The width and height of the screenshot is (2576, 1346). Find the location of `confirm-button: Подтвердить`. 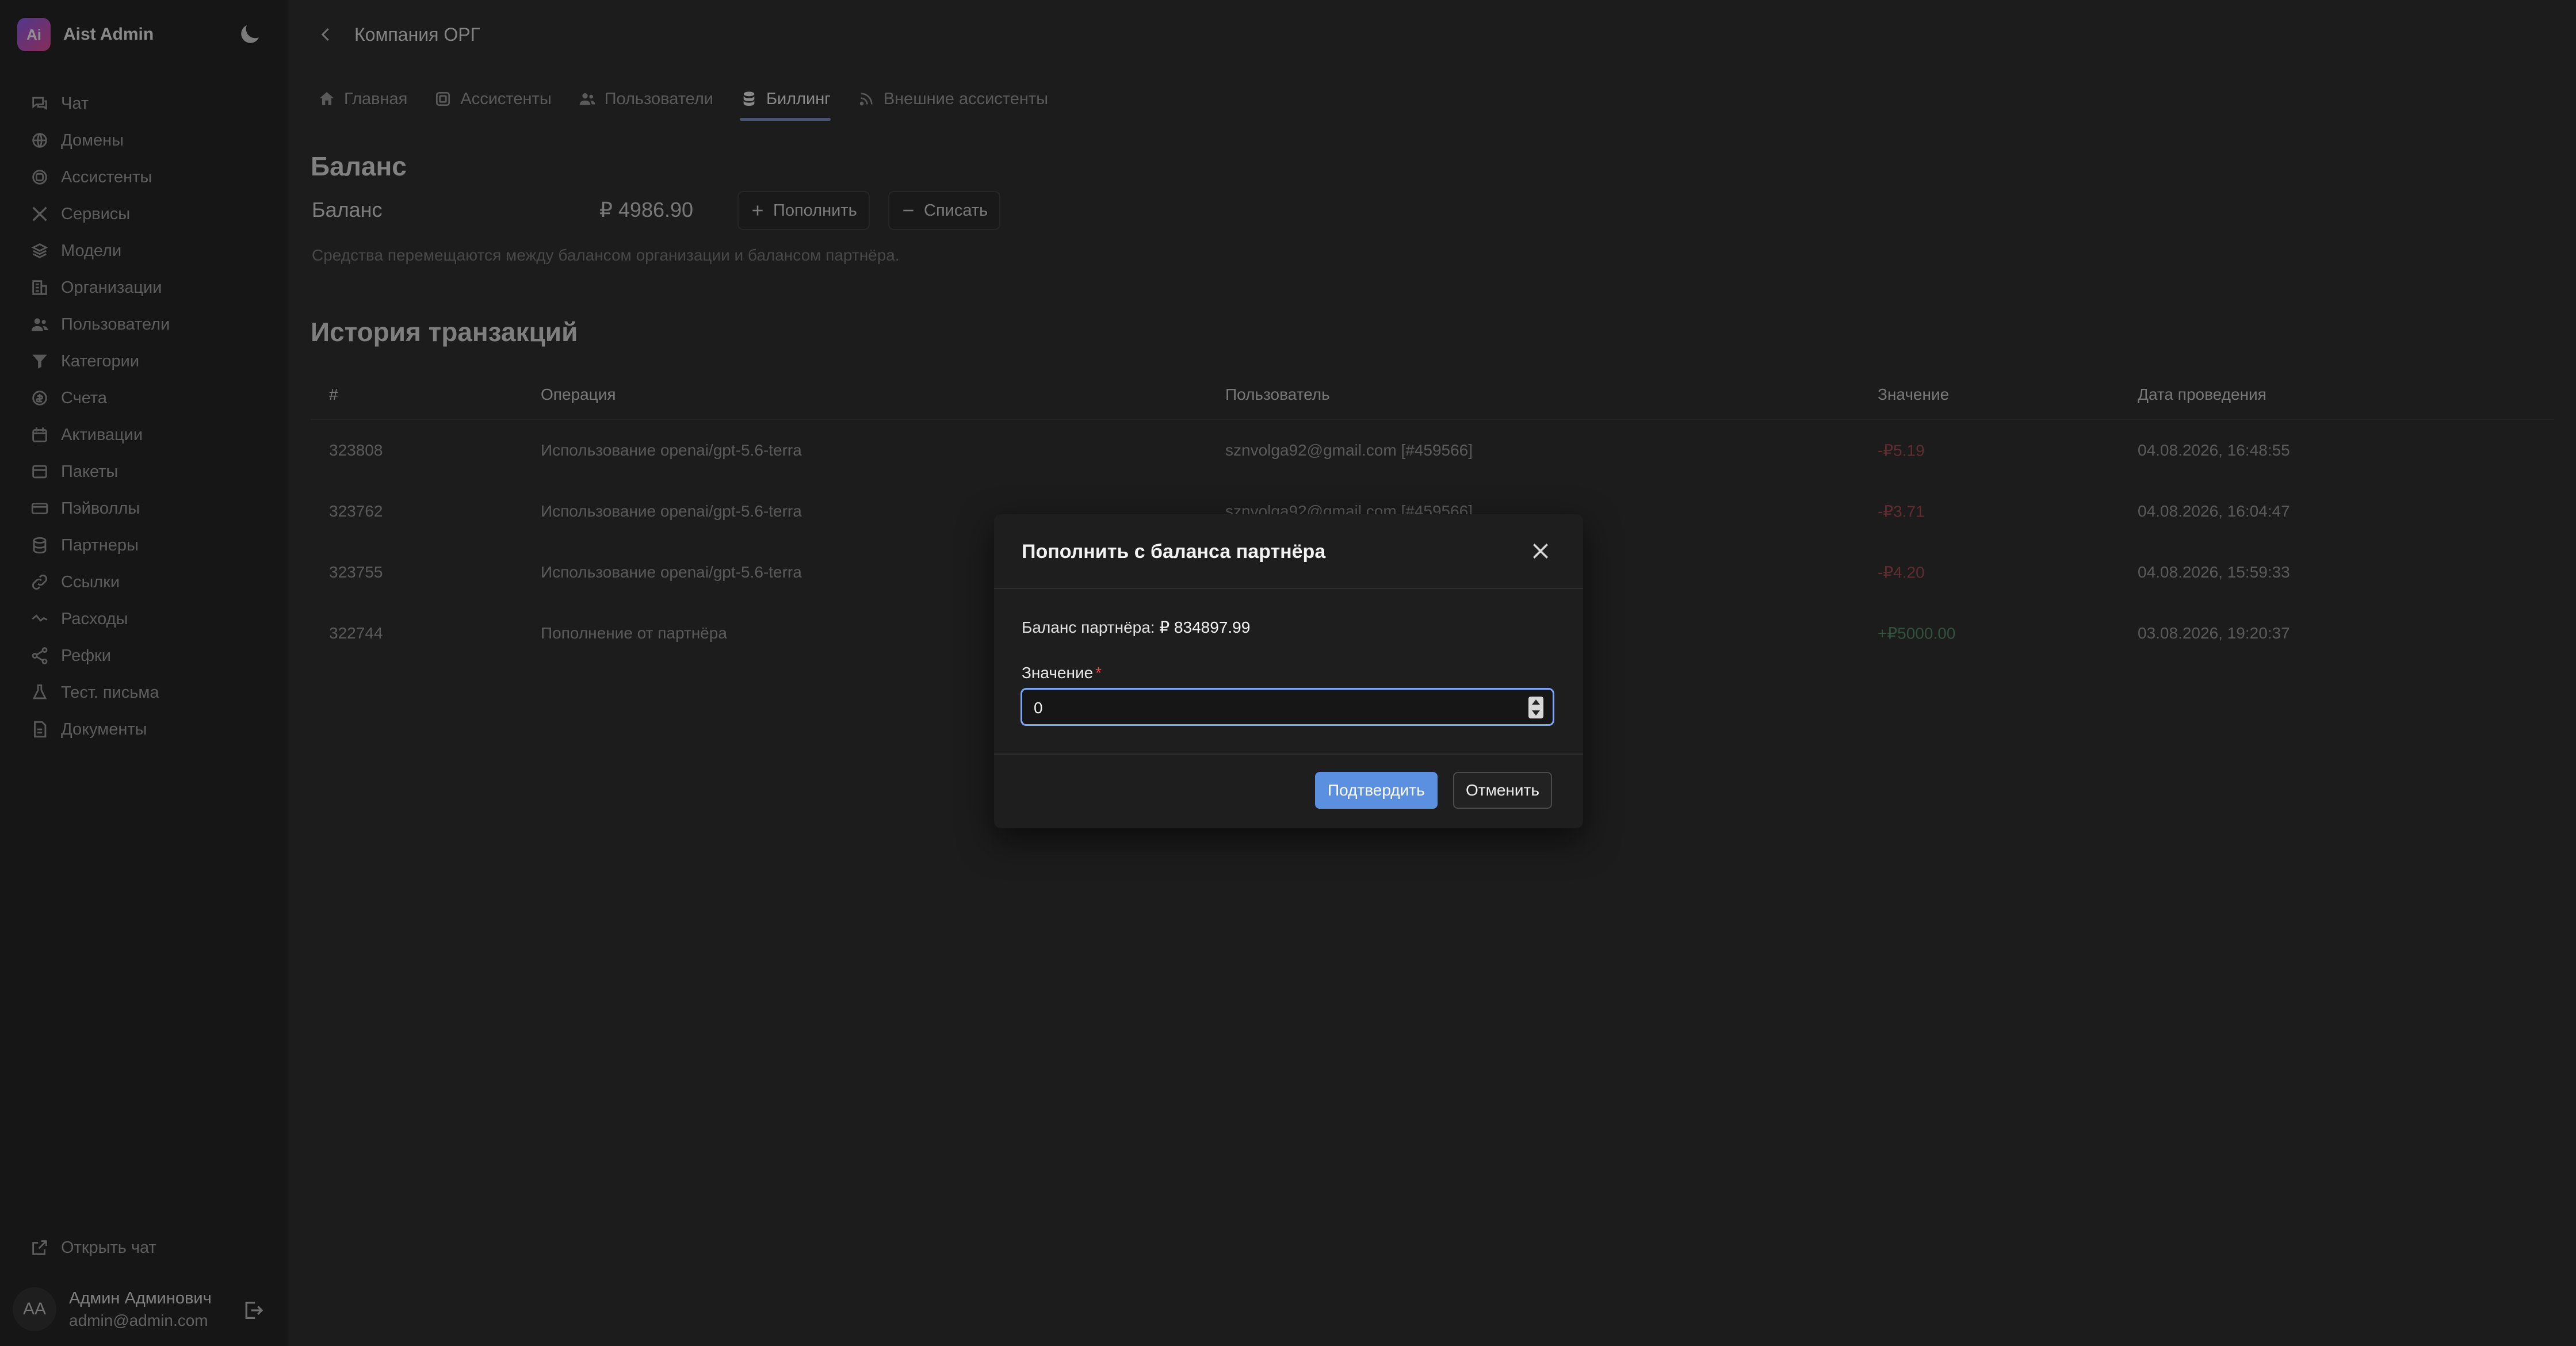

confirm-button: Подтвердить is located at coordinates (1376, 790).